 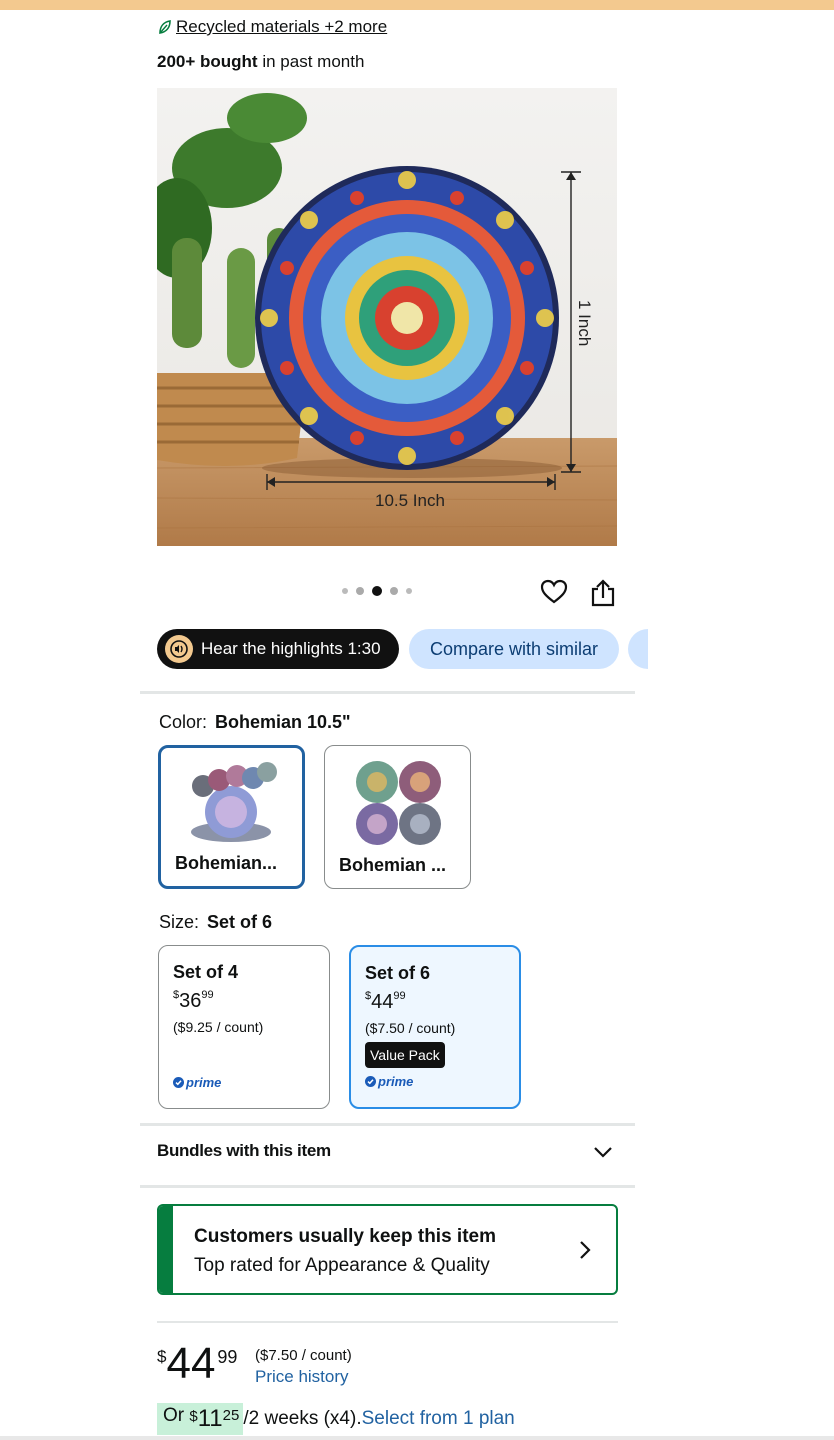 What do you see at coordinates (342, 1265) in the screenshot?
I see `keep-subtitle: Top rated for Appearance & Quality` at bounding box center [342, 1265].